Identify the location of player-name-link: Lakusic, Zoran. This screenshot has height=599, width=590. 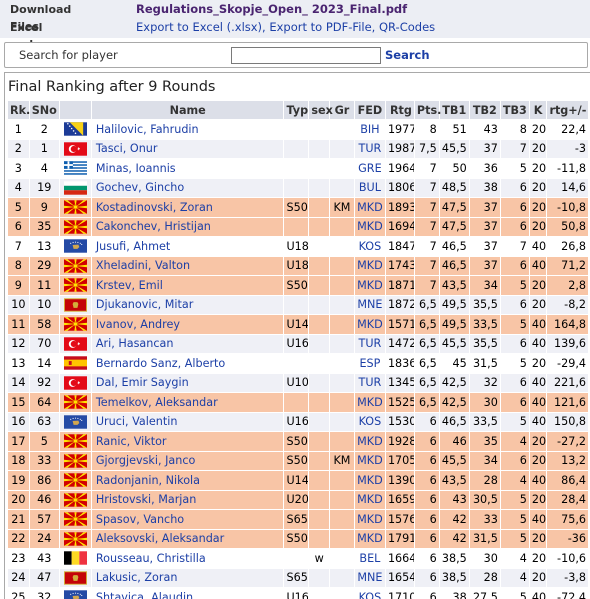
(188, 577).